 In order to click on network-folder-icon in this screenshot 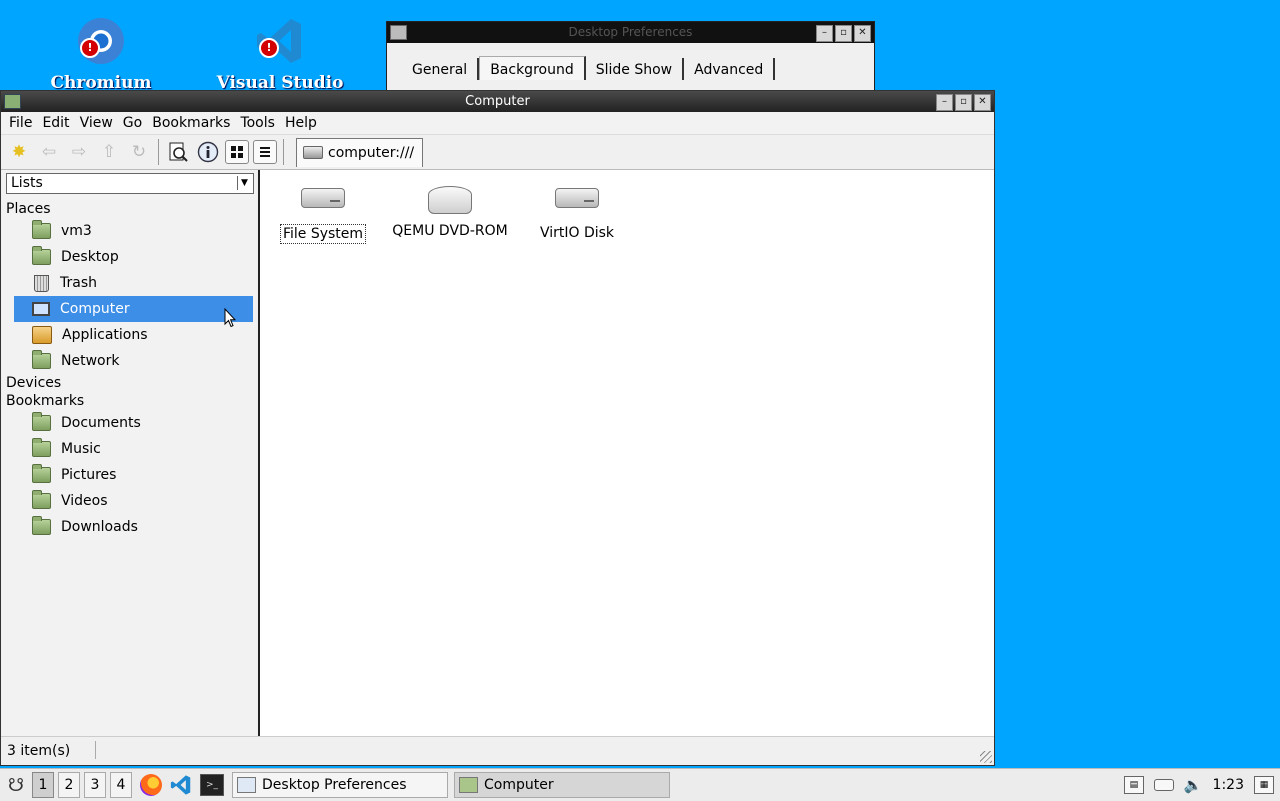, I will do `click(41, 359)`.